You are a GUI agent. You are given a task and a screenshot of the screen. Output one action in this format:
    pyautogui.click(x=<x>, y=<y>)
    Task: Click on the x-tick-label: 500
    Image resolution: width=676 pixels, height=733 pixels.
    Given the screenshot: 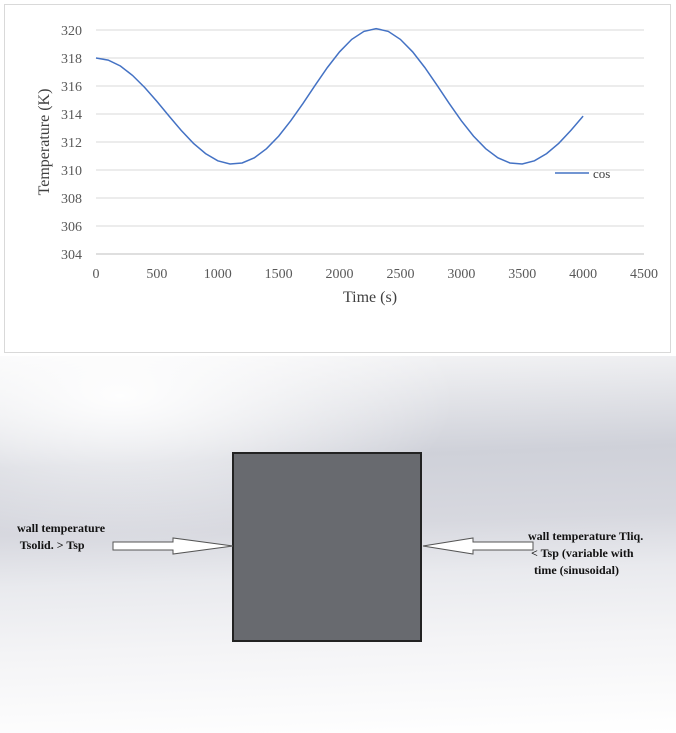 What is the action you would take?
    pyautogui.click(x=156, y=274)
    